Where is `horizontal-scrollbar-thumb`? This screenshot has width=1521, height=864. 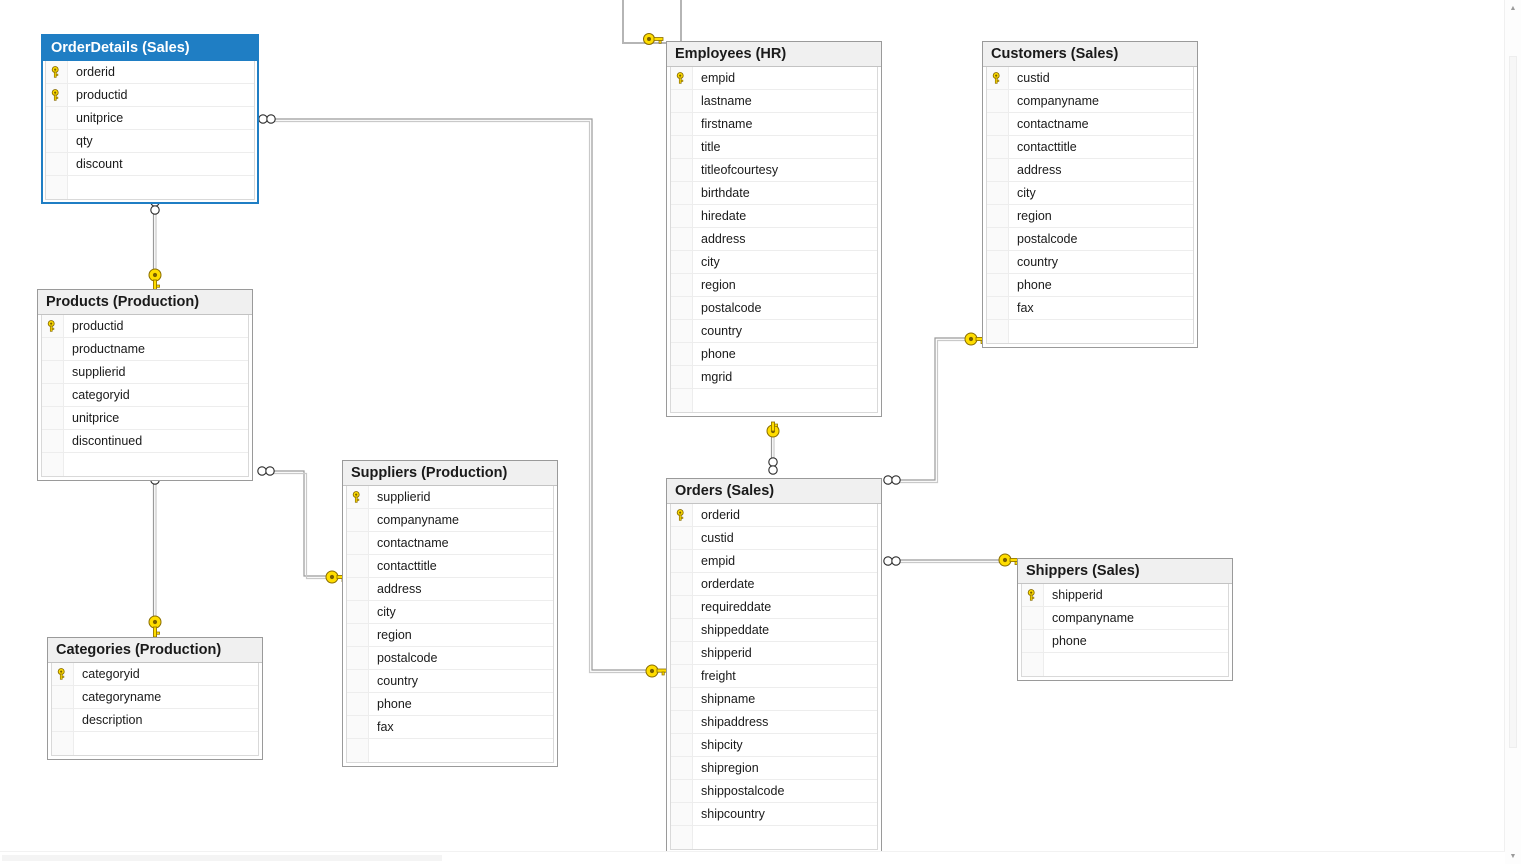
horizontal-scrollbar-thumb is located at coordinates (222, 858).